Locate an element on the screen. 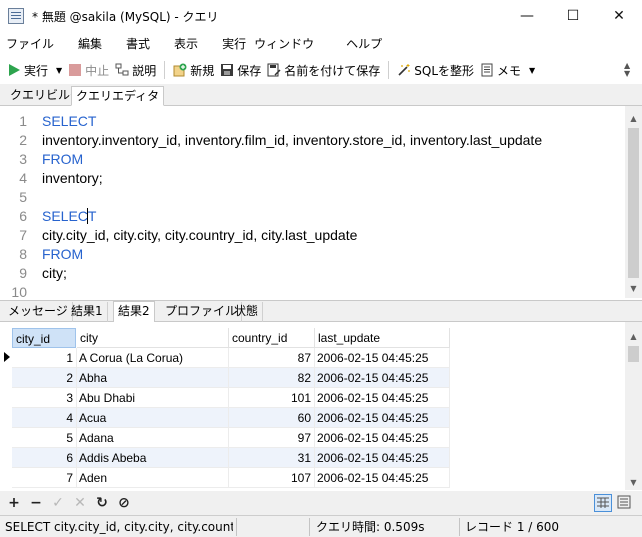 The image size is (642, 537). menu-file: ファイル is located at coordinates (31, 44).